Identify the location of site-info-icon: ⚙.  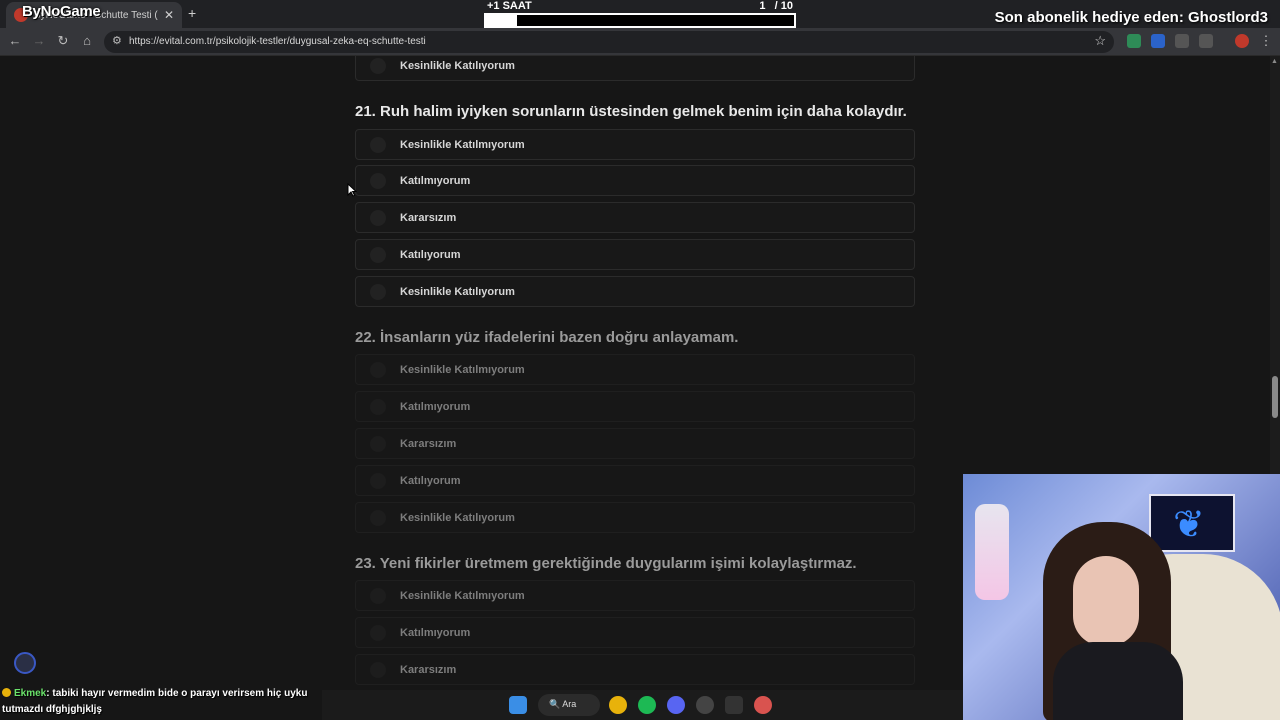
(117, 40).